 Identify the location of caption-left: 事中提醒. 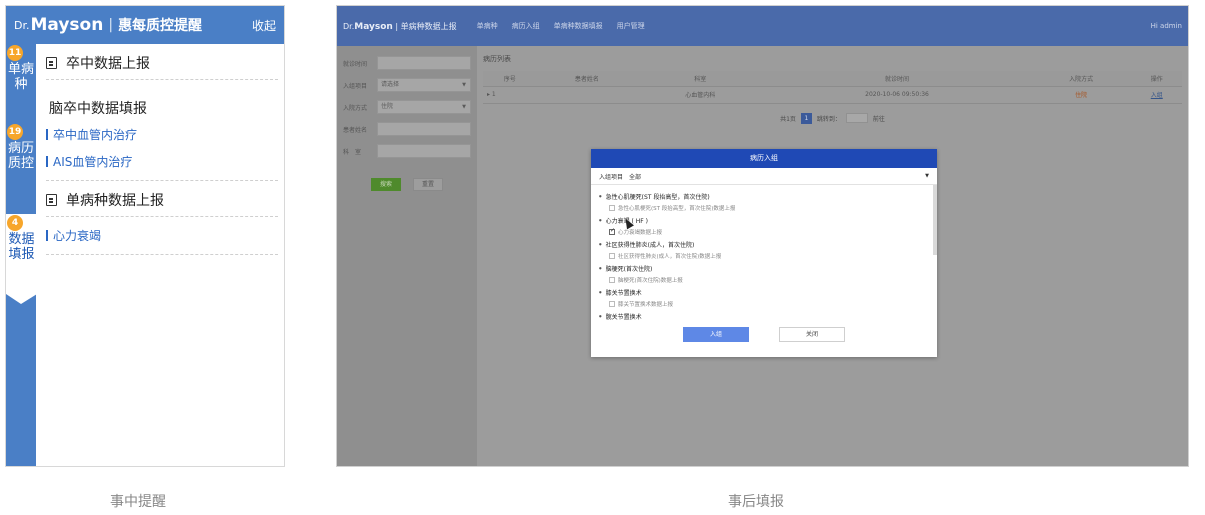
(138, 502).